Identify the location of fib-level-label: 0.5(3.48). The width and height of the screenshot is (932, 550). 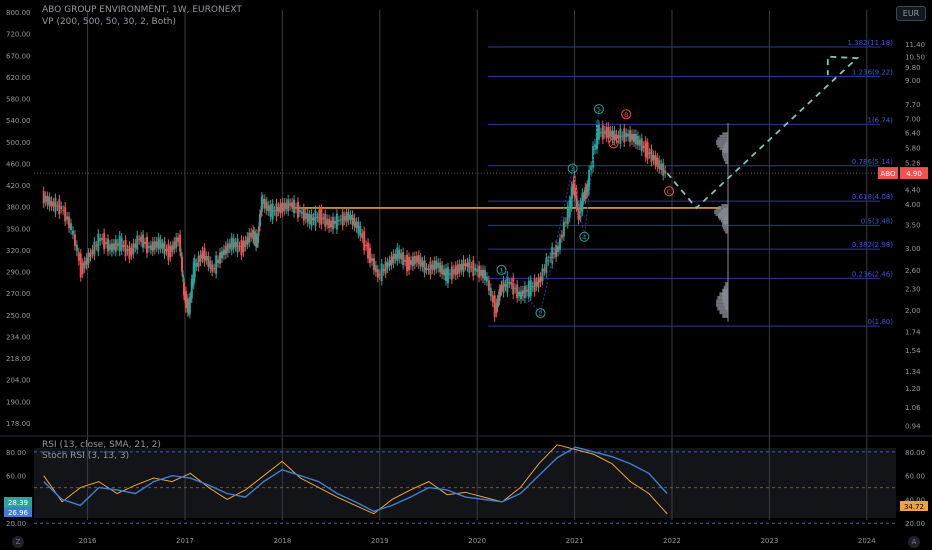
(877, 221).